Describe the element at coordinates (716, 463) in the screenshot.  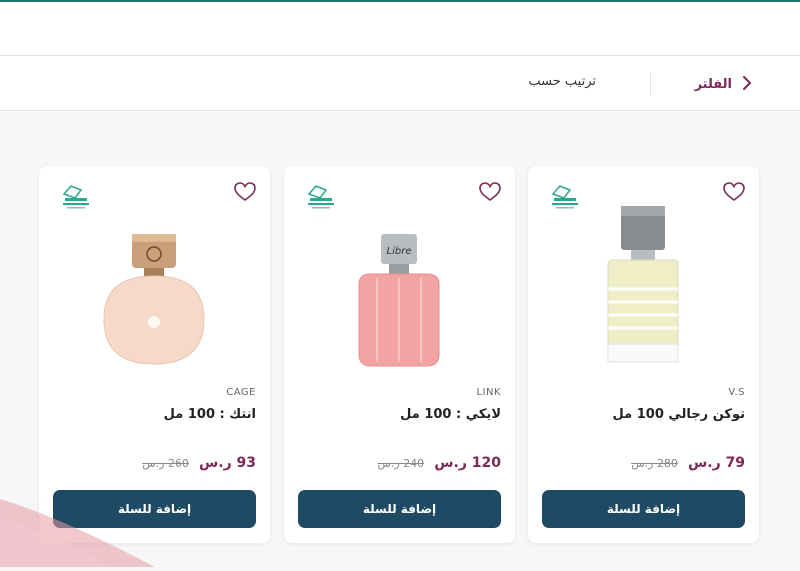
I see `product-price: 79 ر.س` at that location.